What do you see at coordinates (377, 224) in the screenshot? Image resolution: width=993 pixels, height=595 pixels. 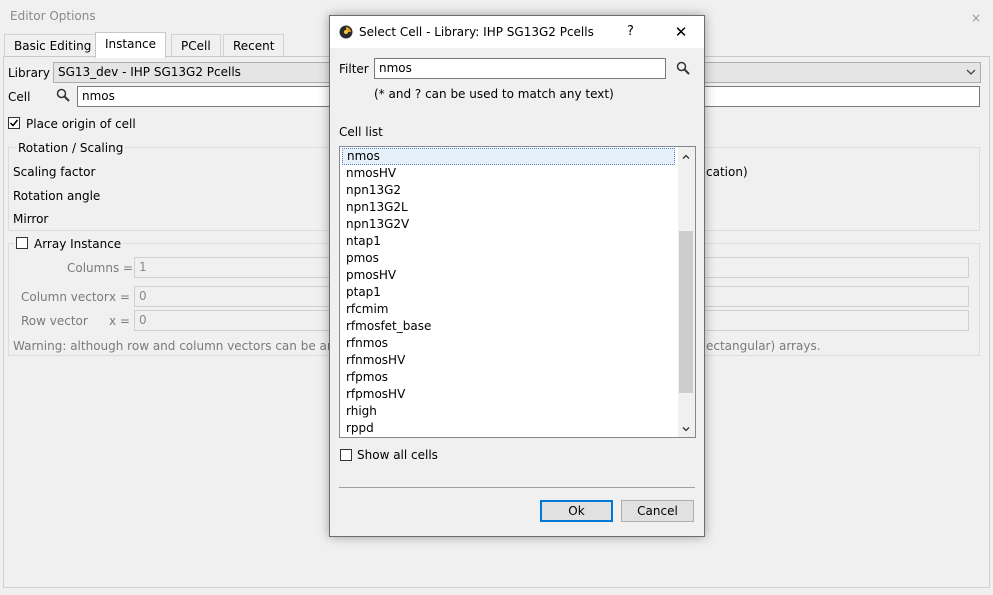 I see `list-item: npn13G2V` at bounding box center [377, 224].